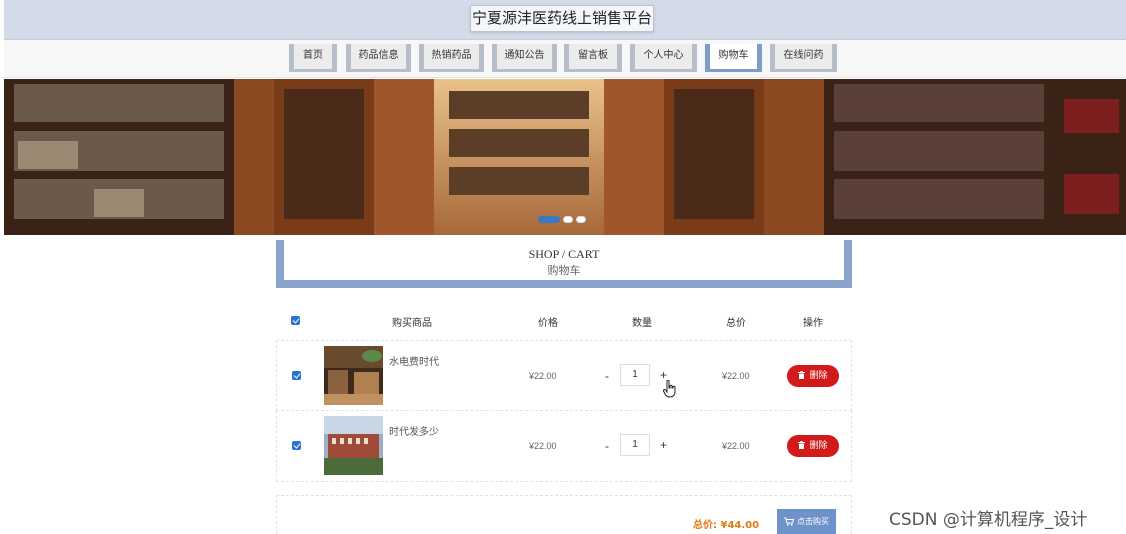 Image resolution: width=1126 pixels, height=534 pixels. Describe the element at coordinates (736, 323) in the screenshot. I see `header-total: 总价` at that location.